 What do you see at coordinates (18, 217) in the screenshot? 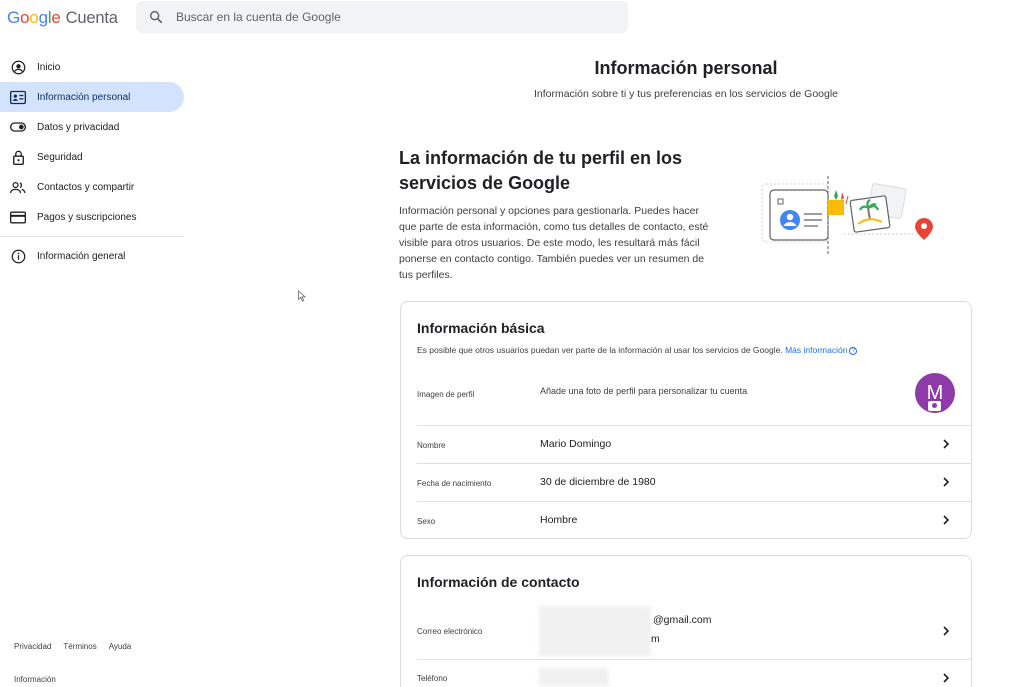
I see `credit-card-icon` at bounding box center [18, 217].